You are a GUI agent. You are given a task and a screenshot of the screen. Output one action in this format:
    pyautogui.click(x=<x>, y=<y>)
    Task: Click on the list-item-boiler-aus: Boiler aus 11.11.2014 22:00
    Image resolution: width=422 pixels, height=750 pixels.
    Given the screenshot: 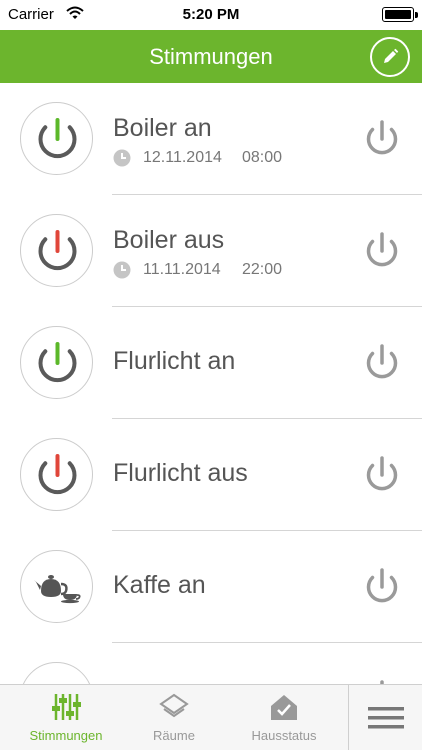 What is the action you would take?
    pyautogui.click(x=211, y=251)
    